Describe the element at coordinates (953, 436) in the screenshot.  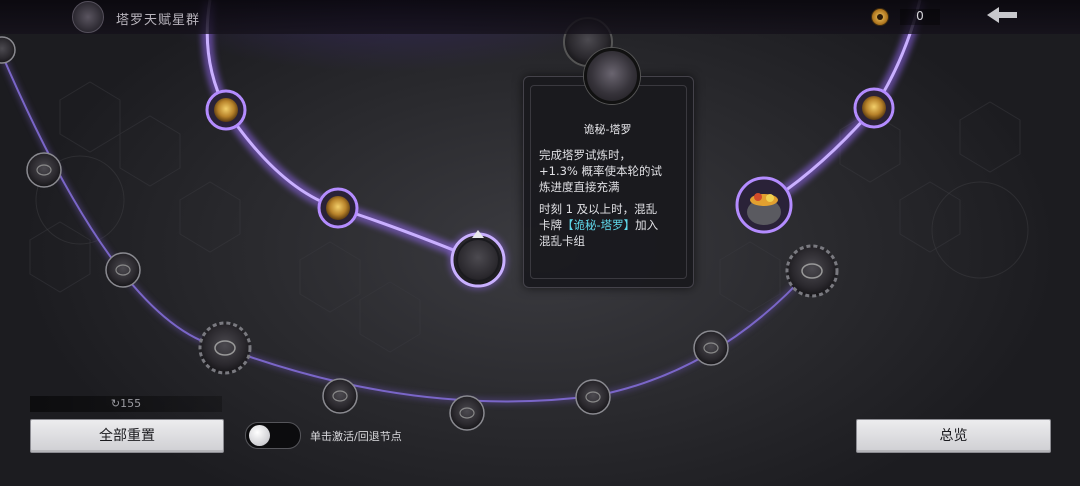
I see `overview-button: 总览` at that location.